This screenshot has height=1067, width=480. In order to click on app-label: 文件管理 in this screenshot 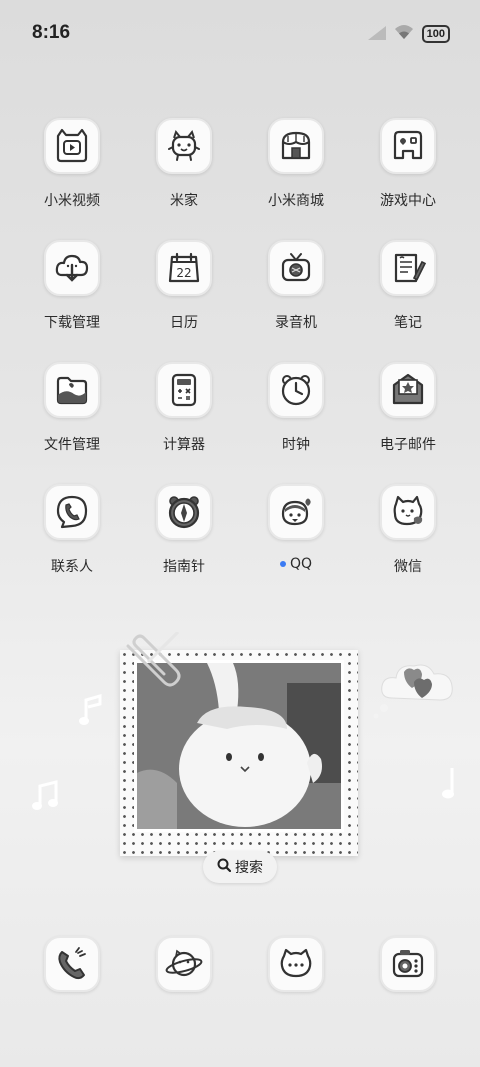, I will do `click(72, 445)`.